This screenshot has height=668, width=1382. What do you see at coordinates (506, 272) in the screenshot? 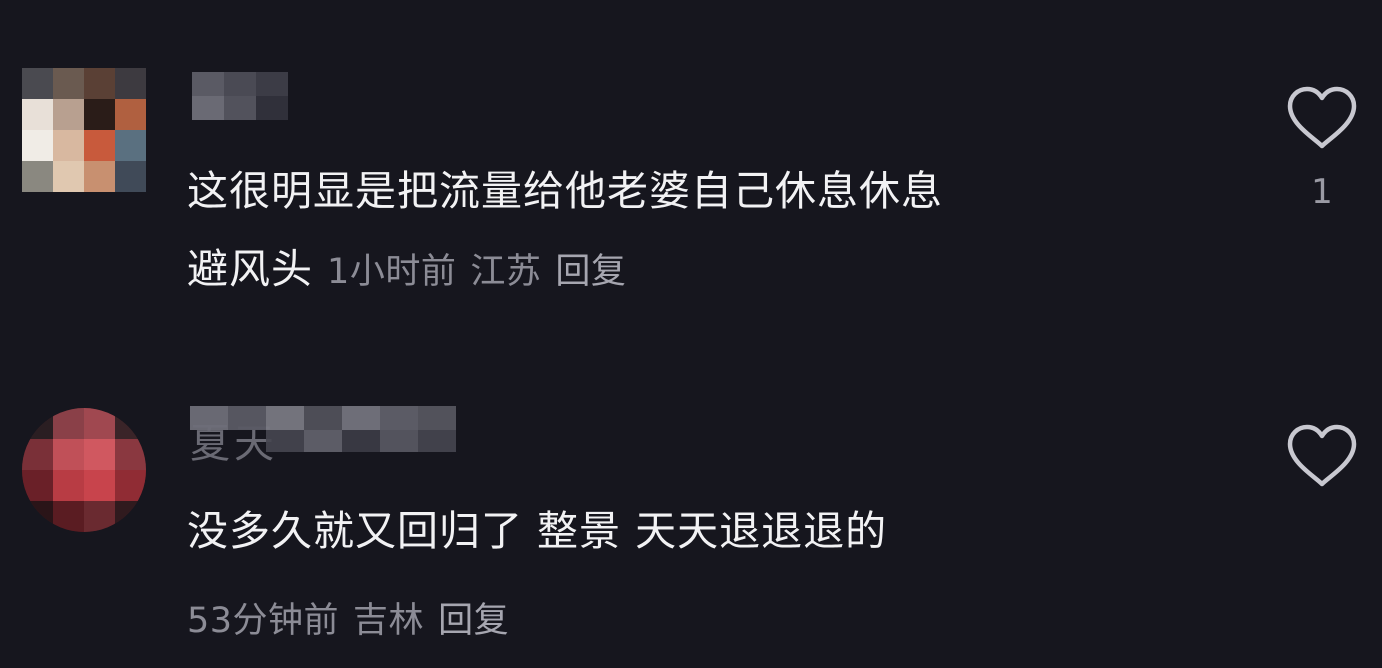
I see `comment-location: 江苏` at bounding box center [506, 272].